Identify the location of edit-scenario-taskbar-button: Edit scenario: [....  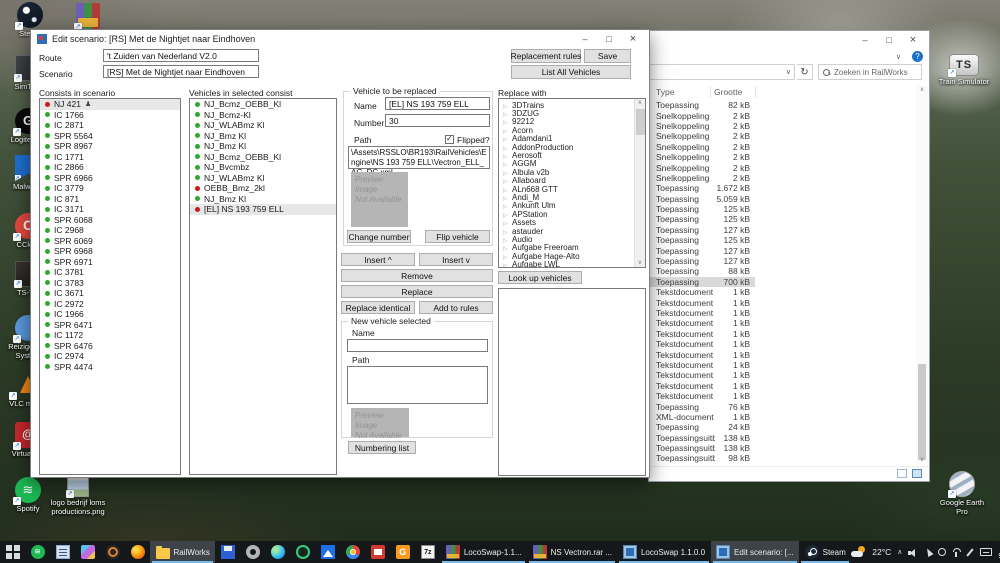
(755, 552).